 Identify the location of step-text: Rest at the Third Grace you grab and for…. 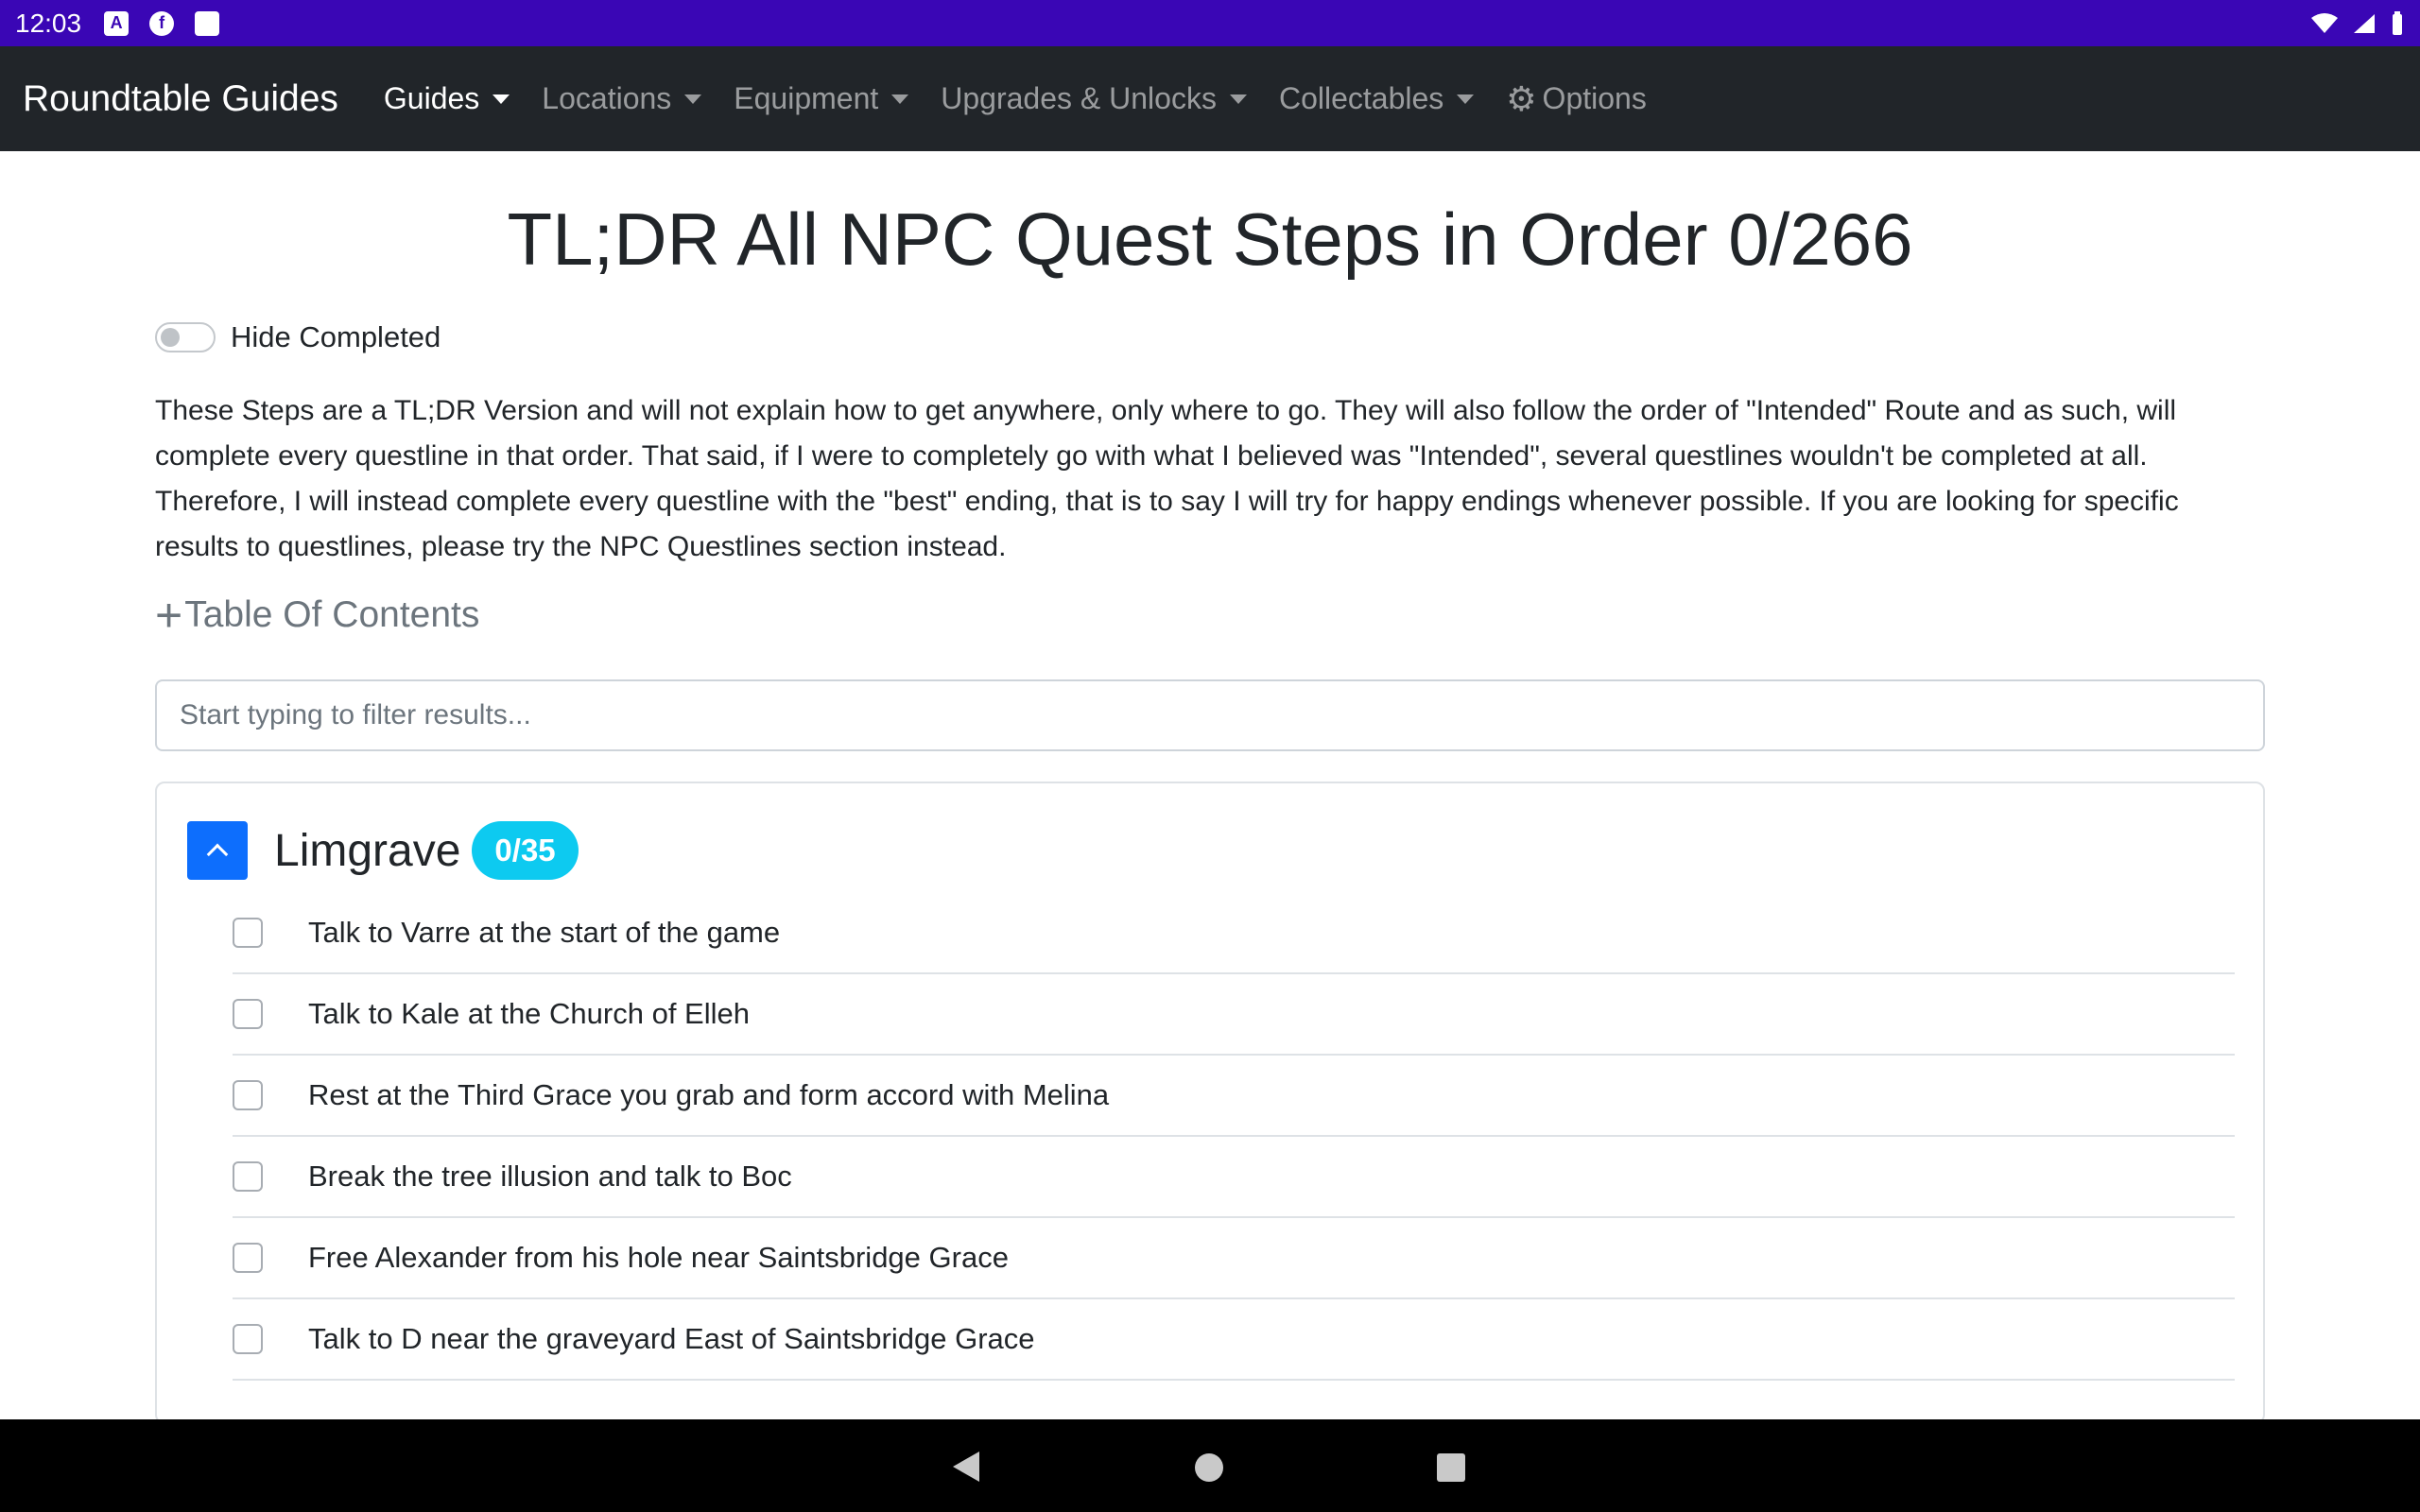
(709, 1094).